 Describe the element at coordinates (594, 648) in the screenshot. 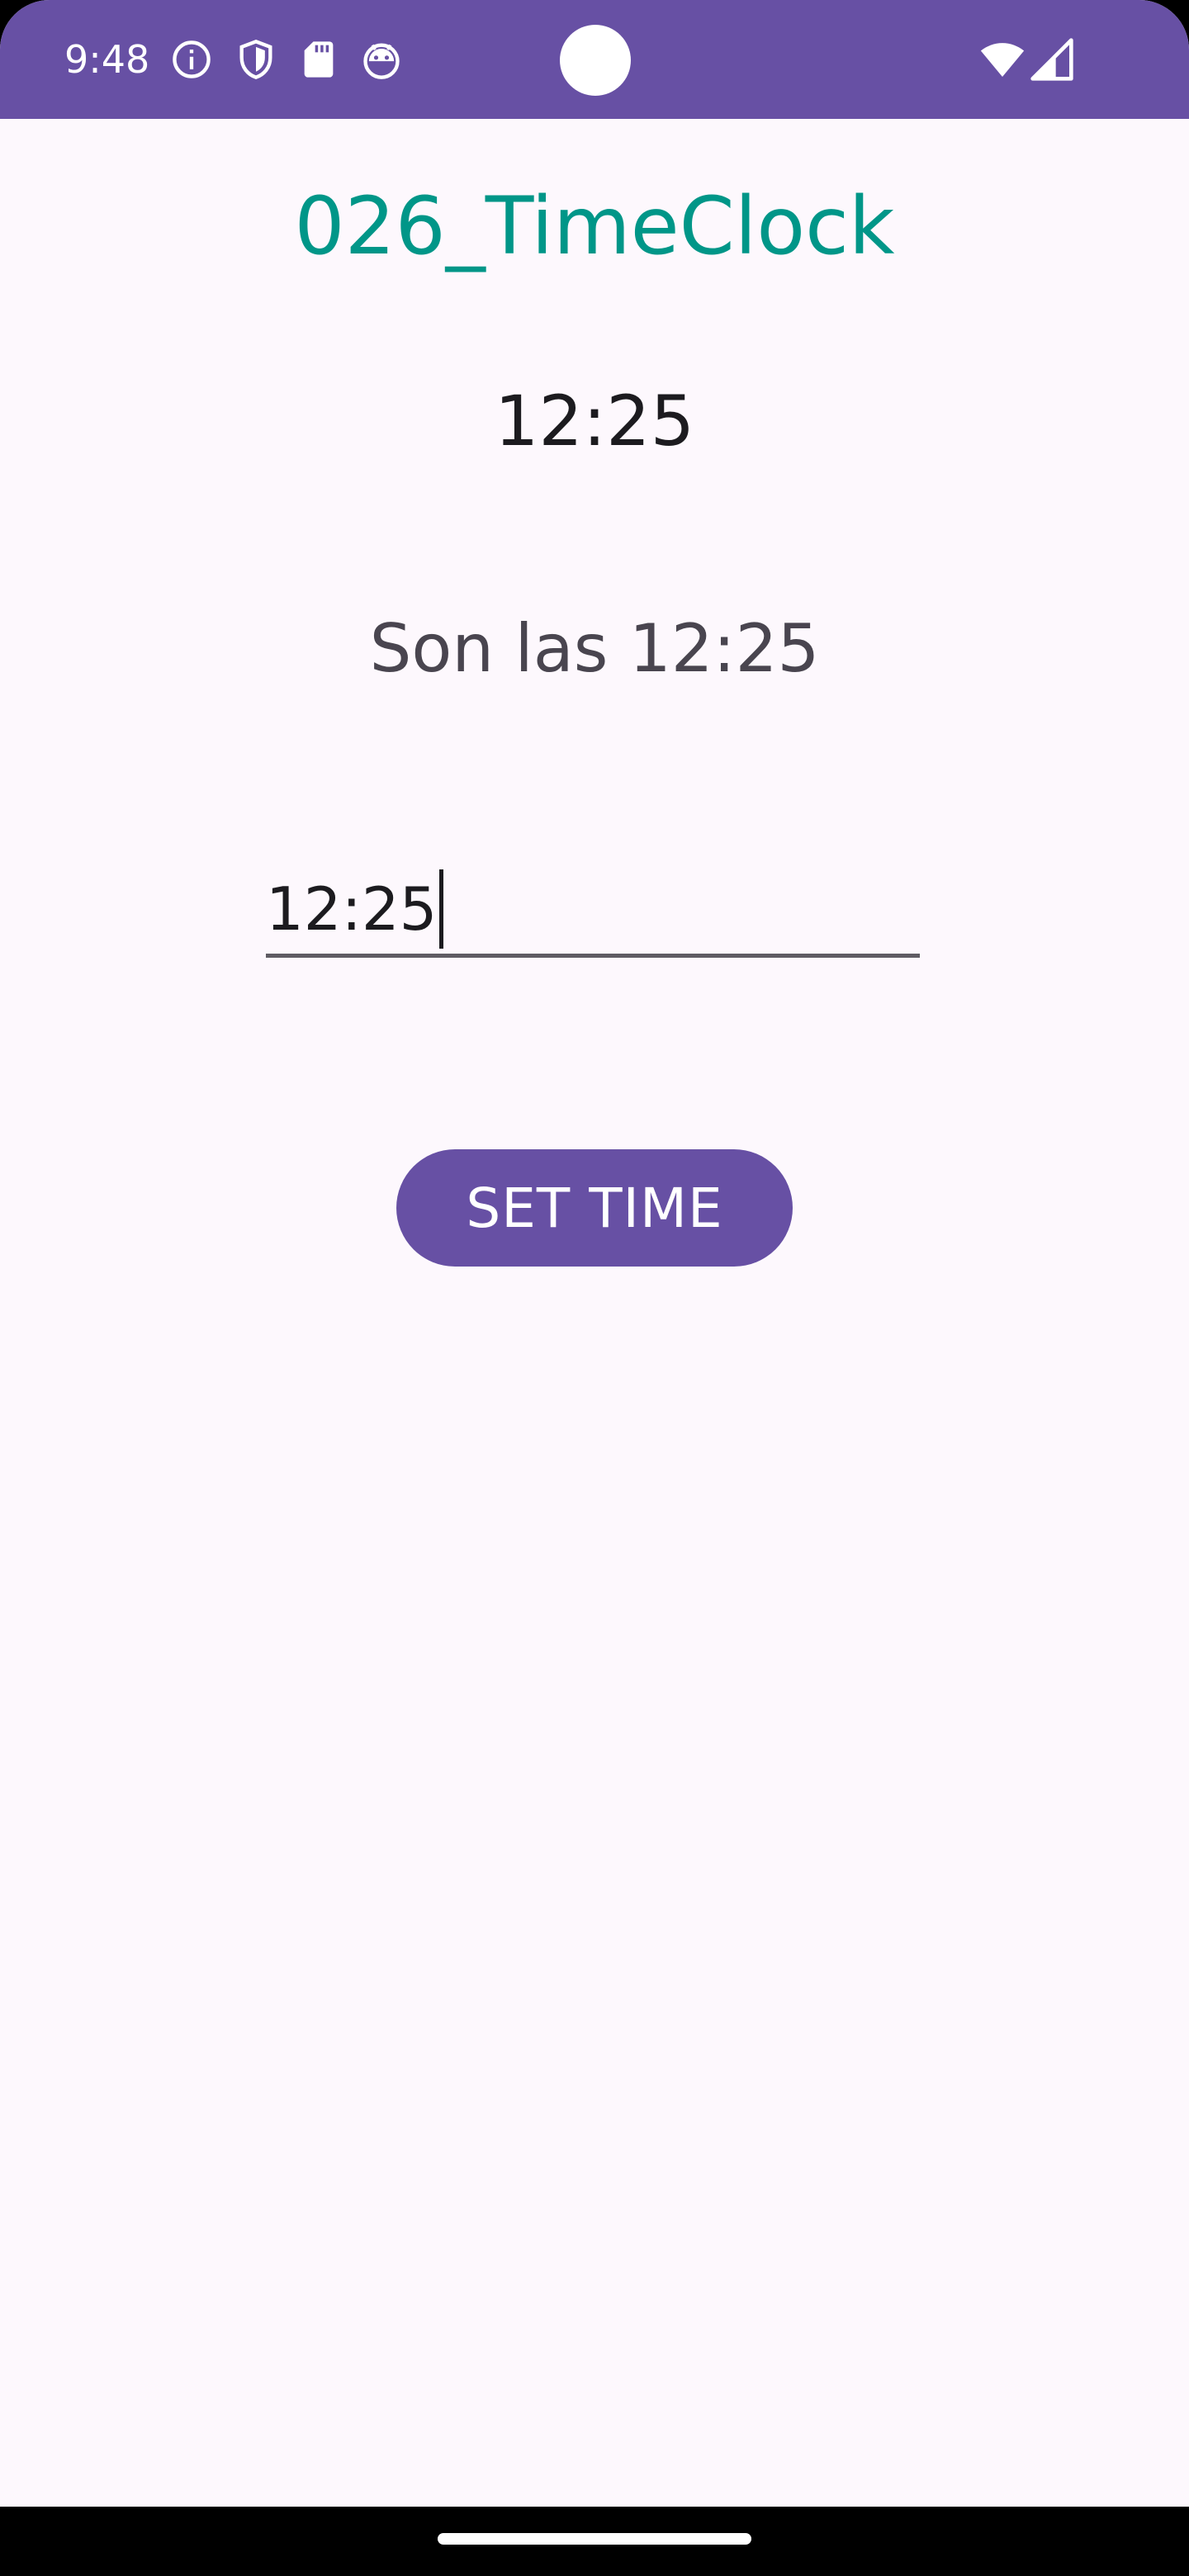

I see `time-message: Son las 12:25` at that location.